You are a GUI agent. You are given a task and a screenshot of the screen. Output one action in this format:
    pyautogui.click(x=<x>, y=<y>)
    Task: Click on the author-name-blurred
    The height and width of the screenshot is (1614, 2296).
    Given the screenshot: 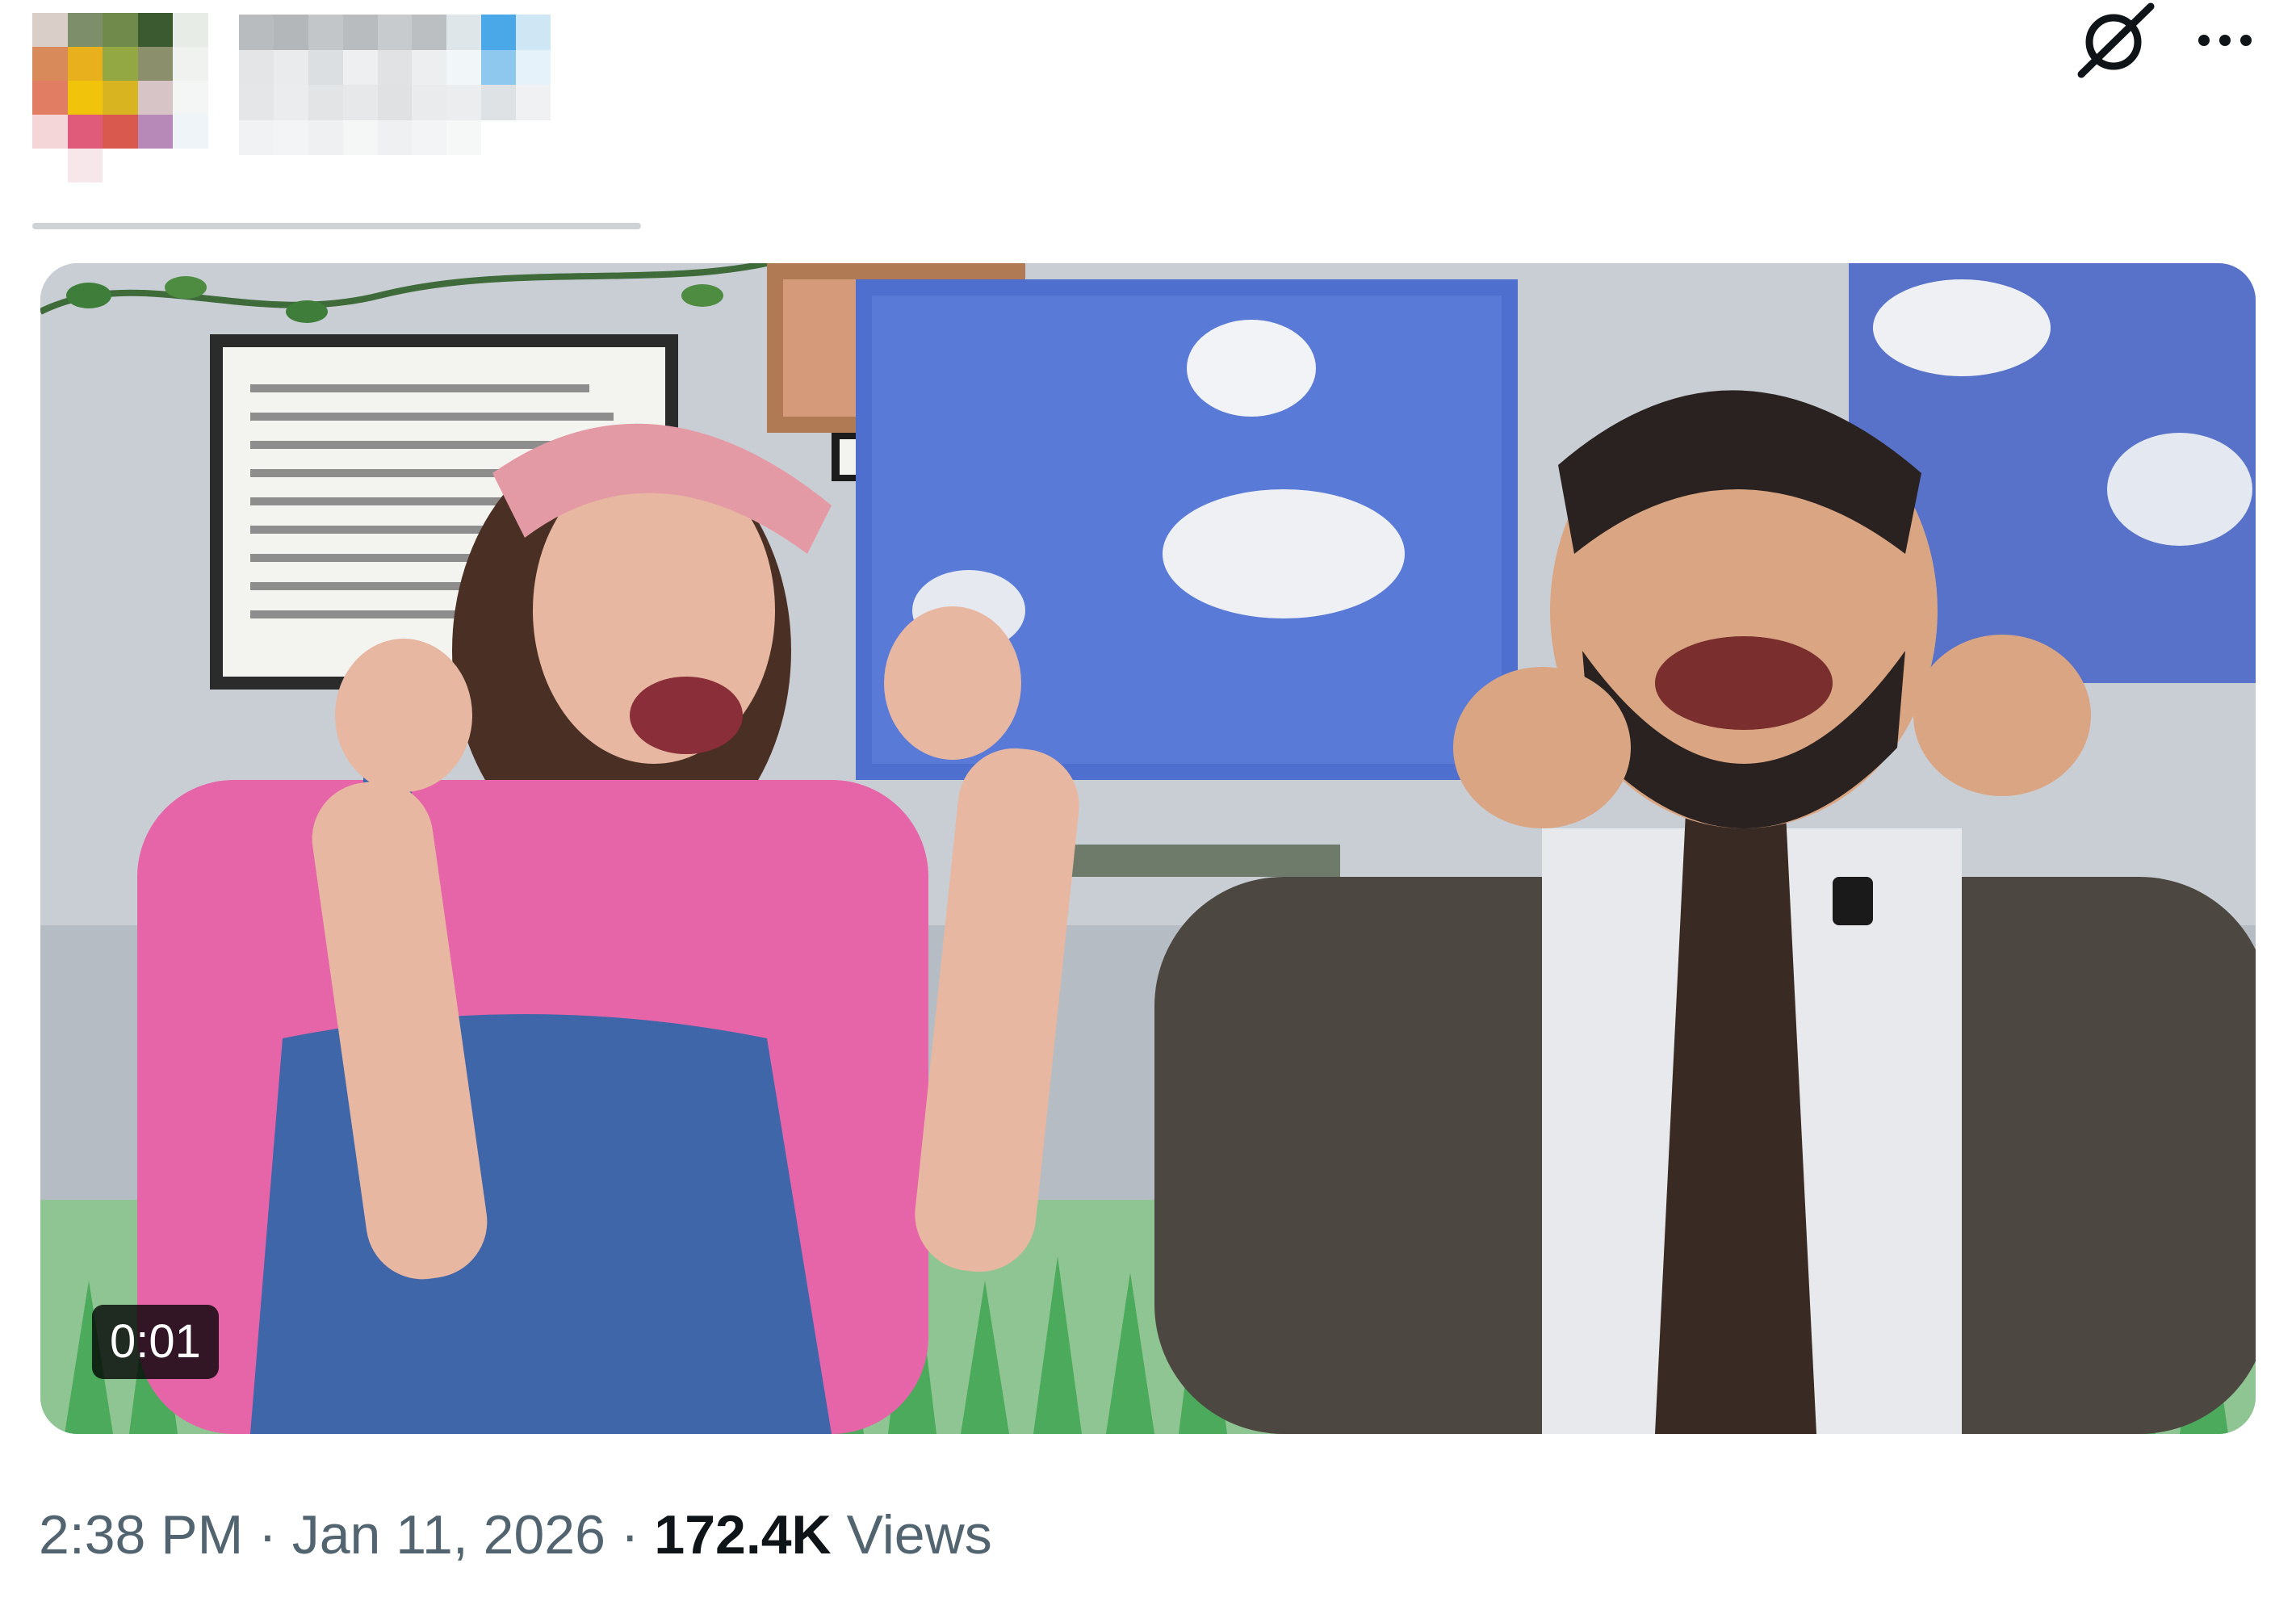 What is the action you would take?
    pyautogui.click(x=395, y=85)
    